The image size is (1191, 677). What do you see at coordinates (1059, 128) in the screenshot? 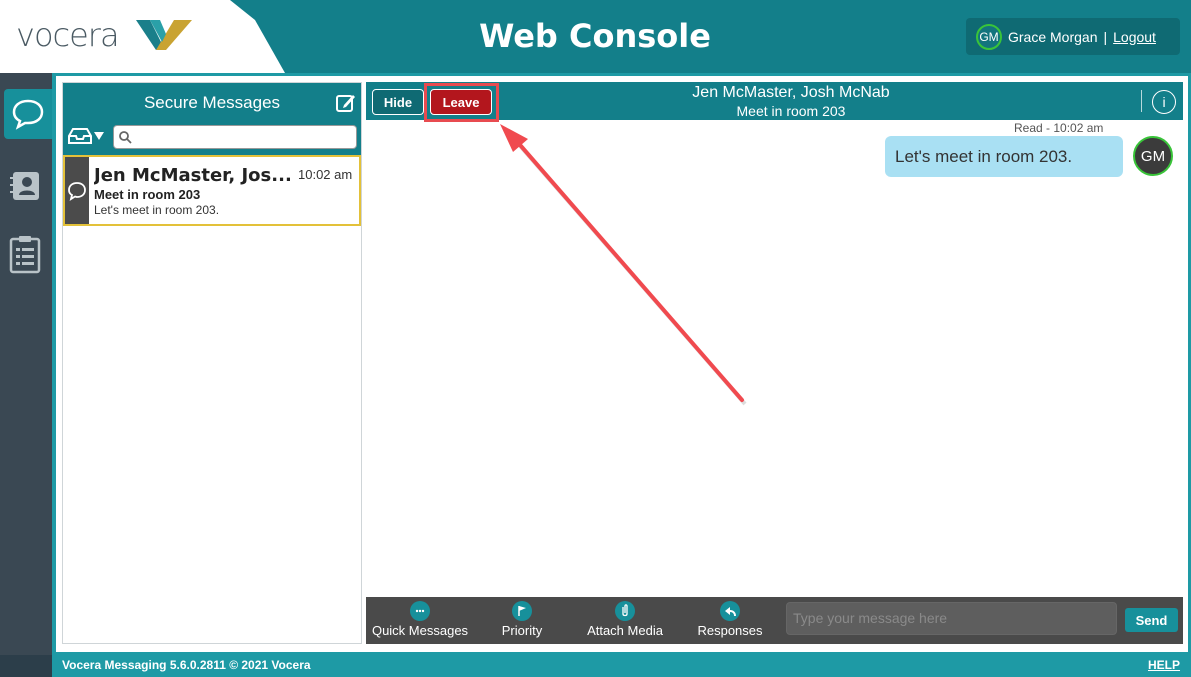
I see `message-read-status: Read - 10:02 am` at bounding box center [1059, 128].